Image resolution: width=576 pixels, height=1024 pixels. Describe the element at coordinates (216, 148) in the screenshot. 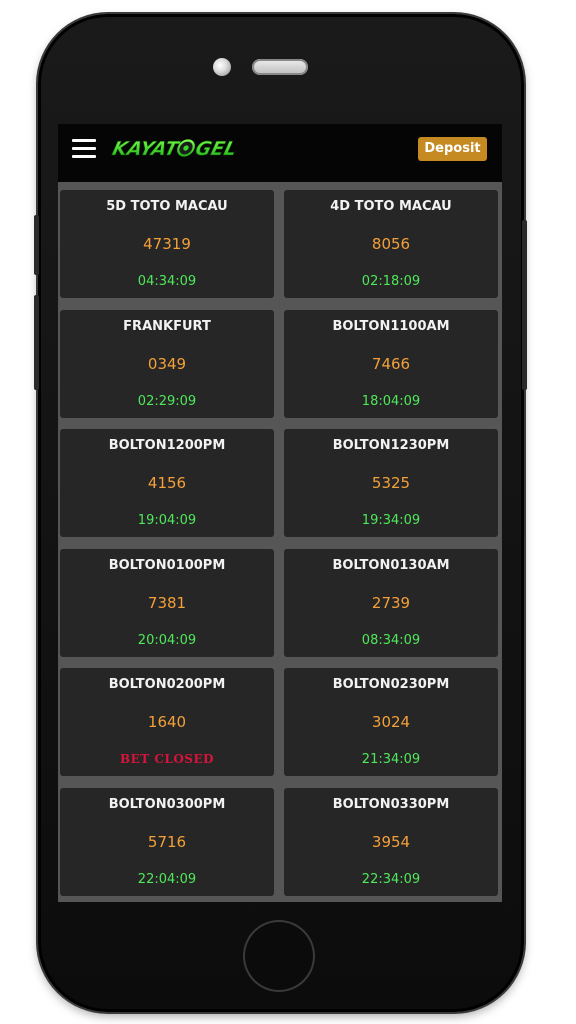

I see `svg-text: GEL` at that location.